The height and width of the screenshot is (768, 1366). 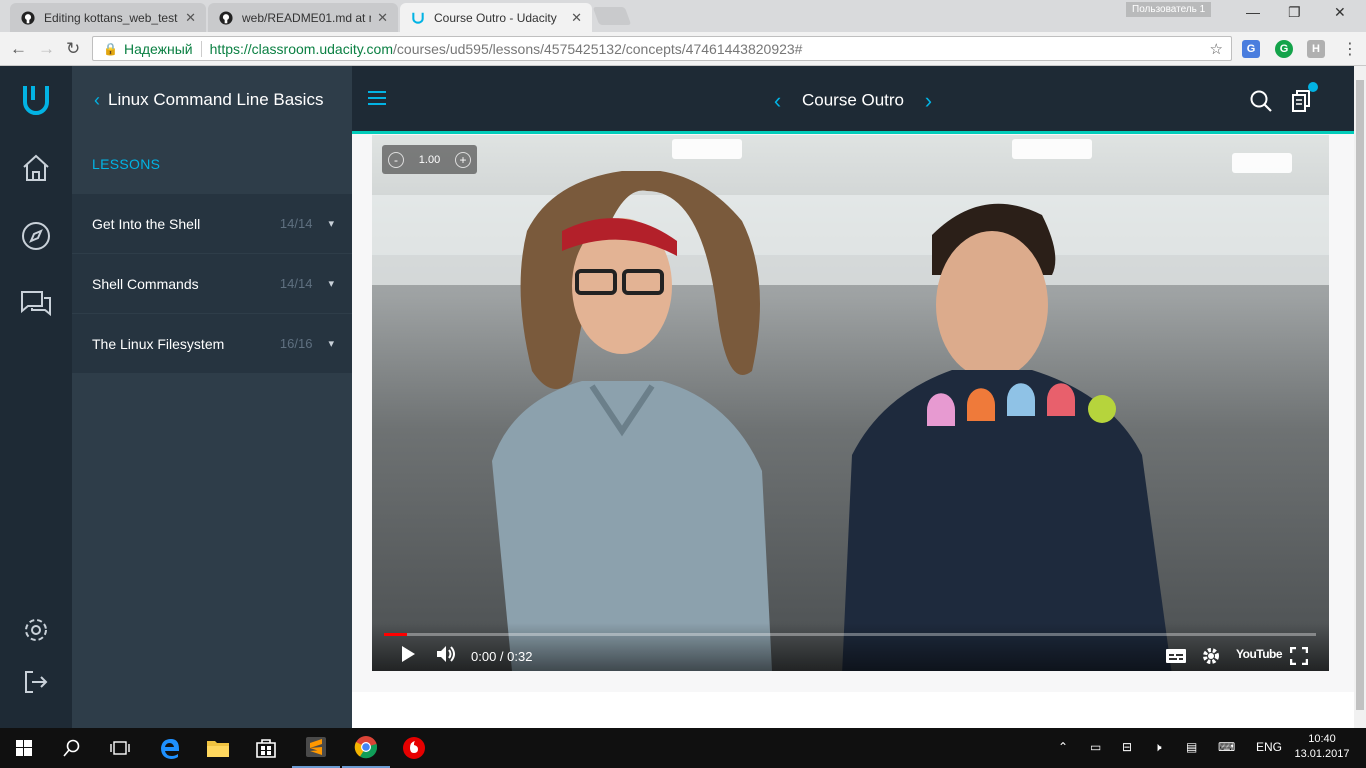 I want to click on lesson-name: Shell Commands, so click(x=145, y=283).